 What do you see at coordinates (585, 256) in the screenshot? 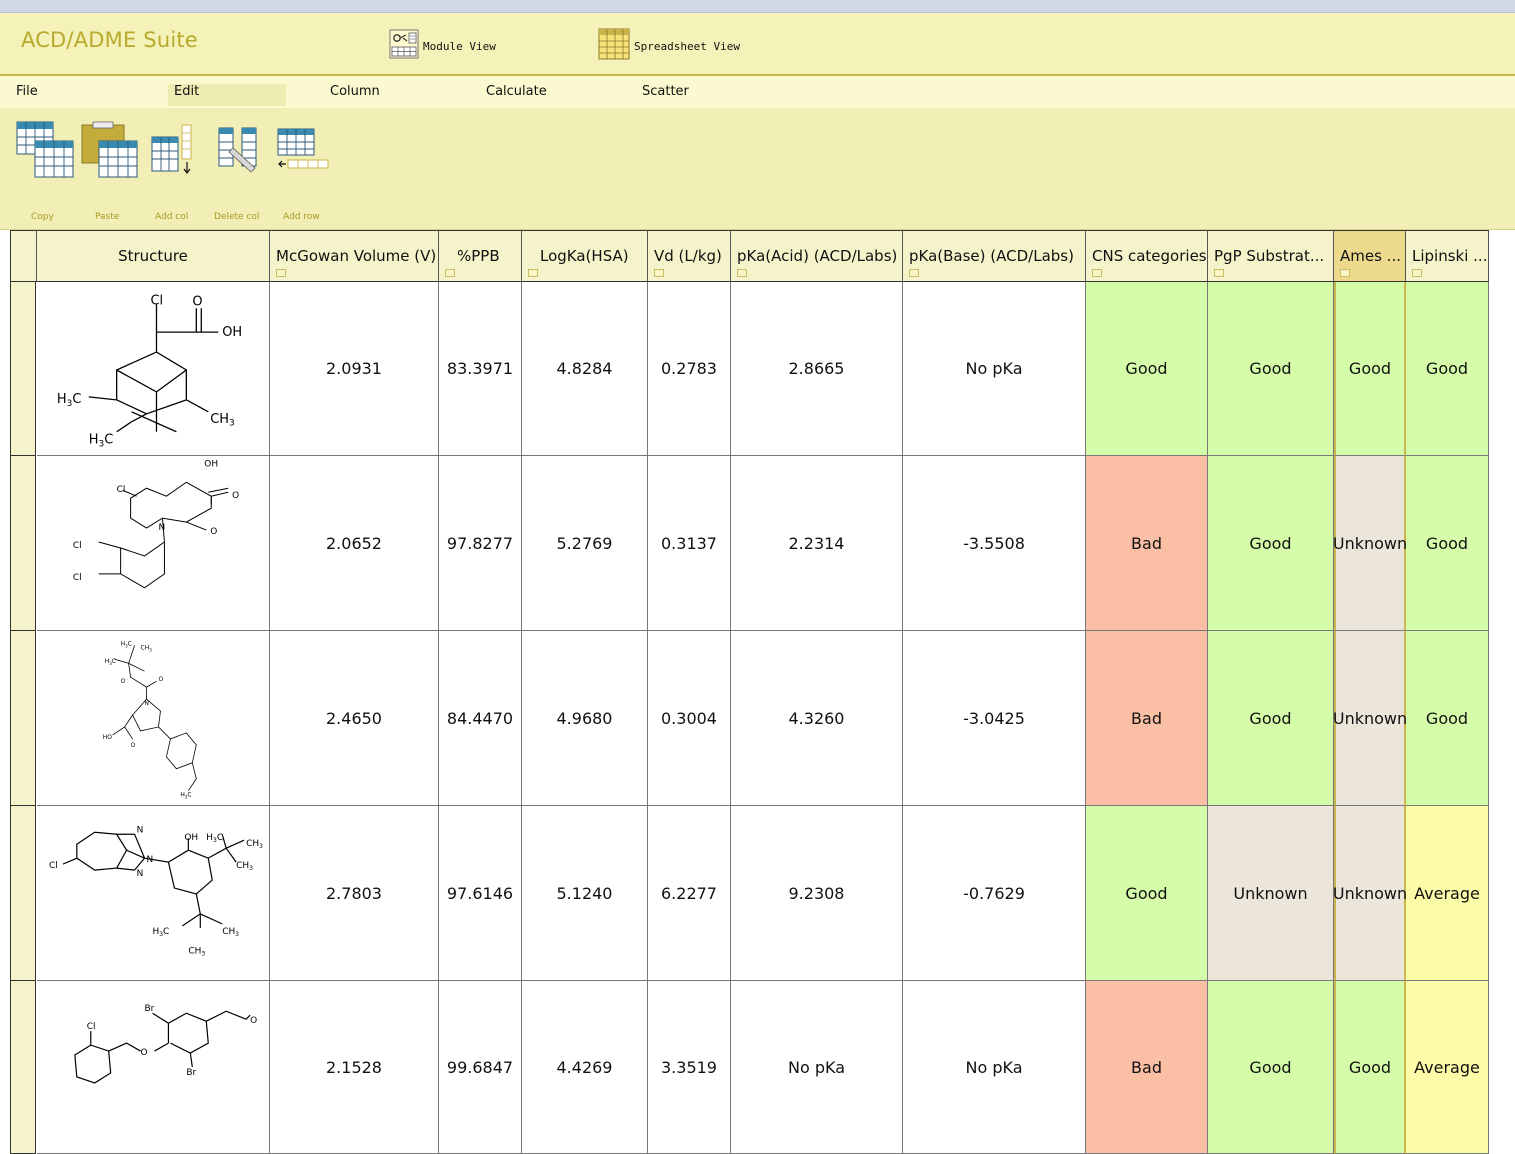
I see `col-header-logka: LogKa(HSA)` at bounding box center [585, 256].